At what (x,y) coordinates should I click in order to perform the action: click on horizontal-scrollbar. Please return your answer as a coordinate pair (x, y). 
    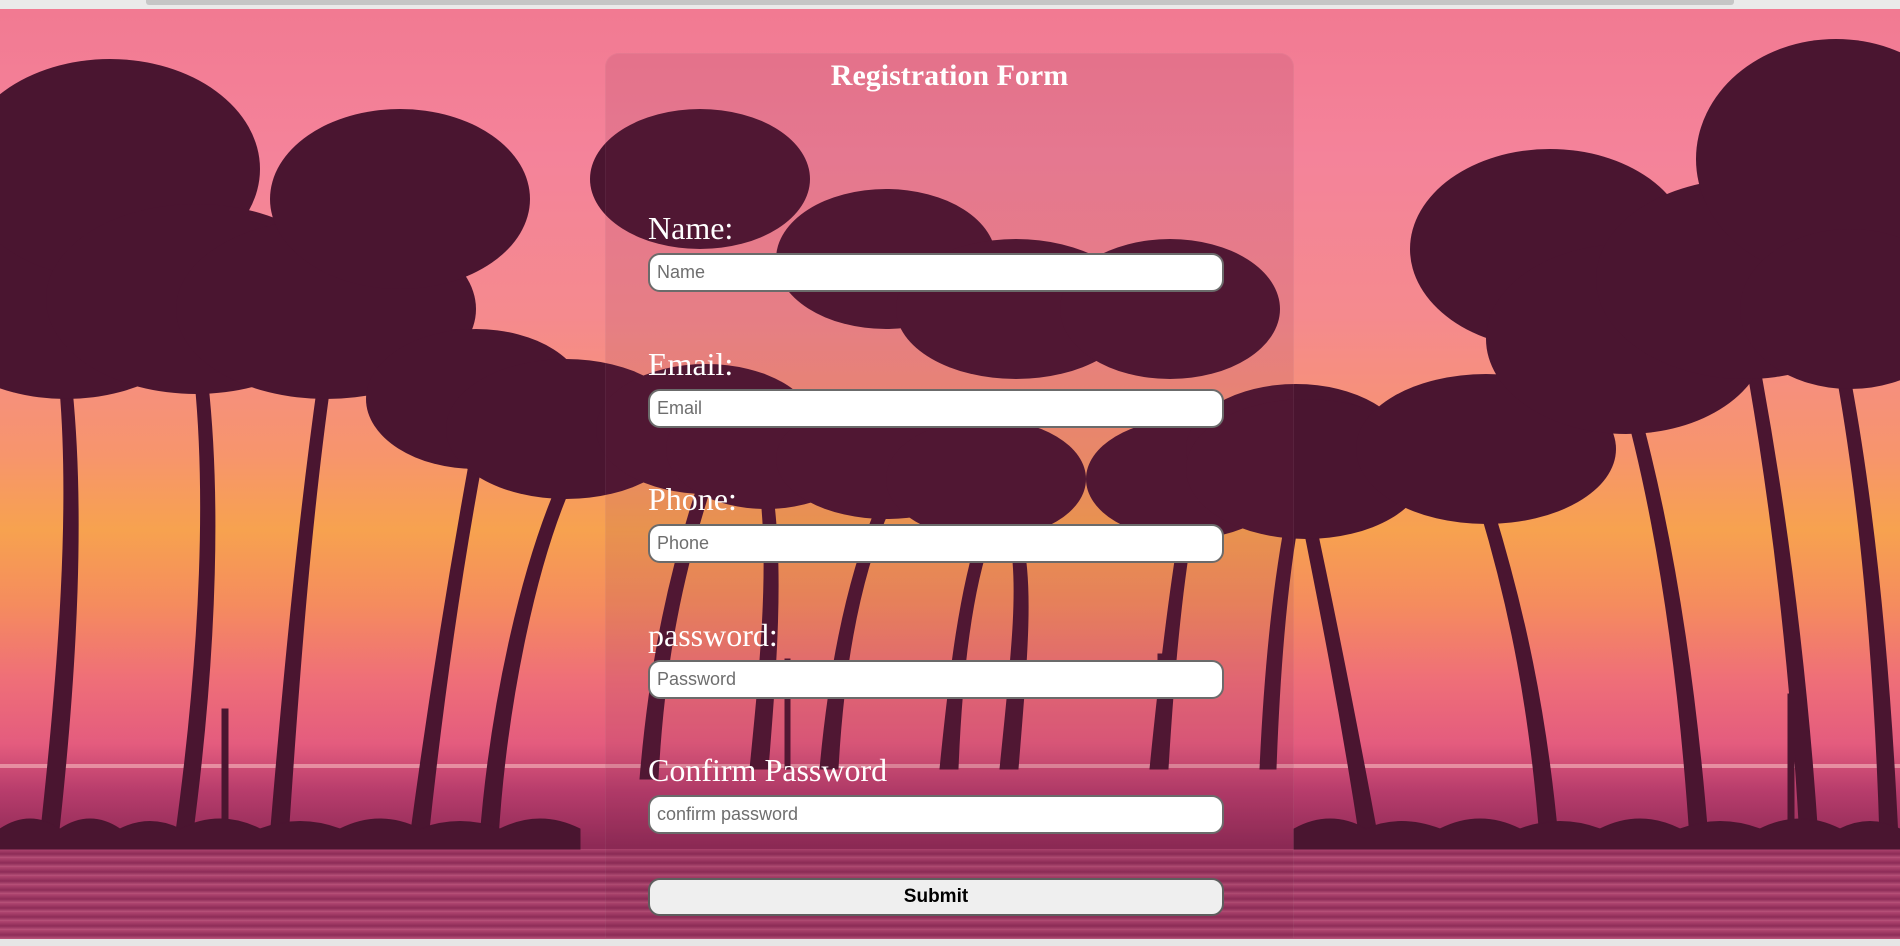
    Looking at the image, I should click on (950, 4).